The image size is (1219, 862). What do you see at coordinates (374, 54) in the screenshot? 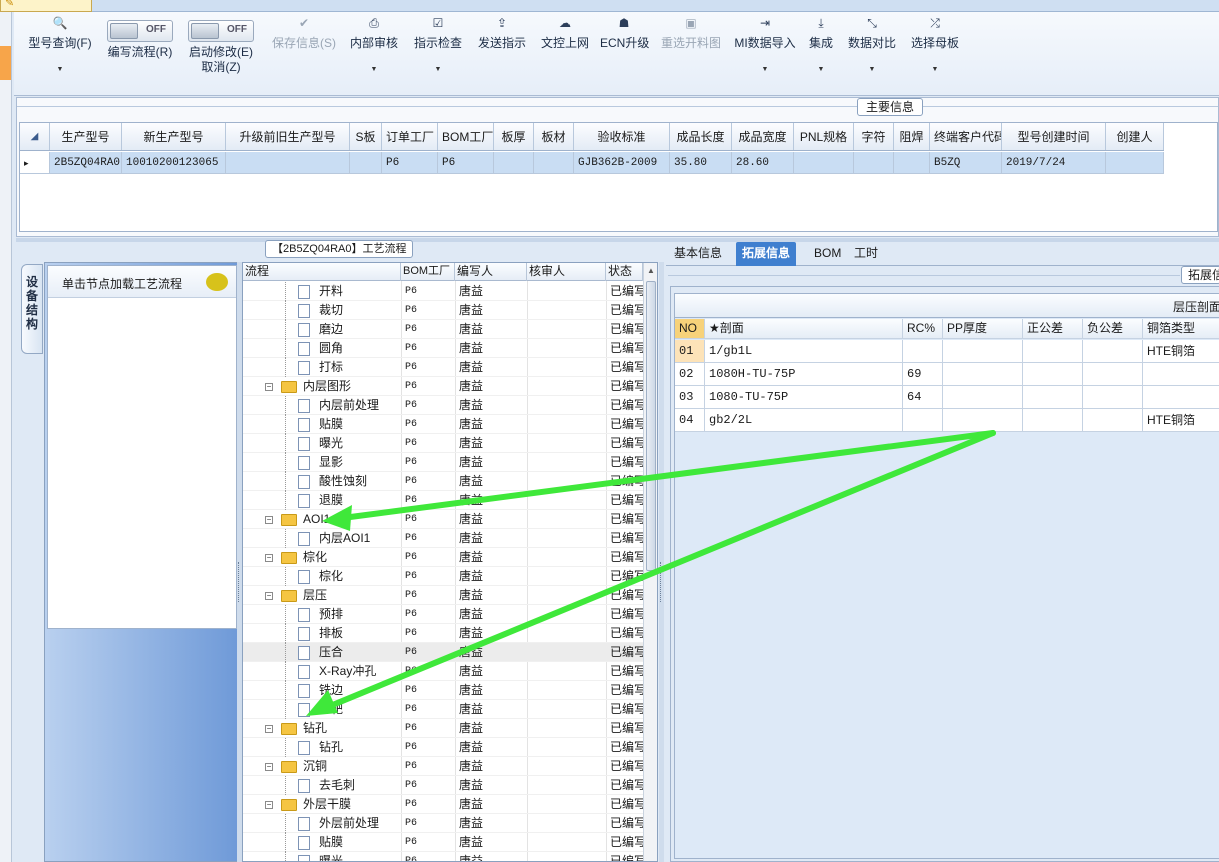
I see `internal-review-button: ⎙ 内部审核 ▼` at bounding box center [374, 54].